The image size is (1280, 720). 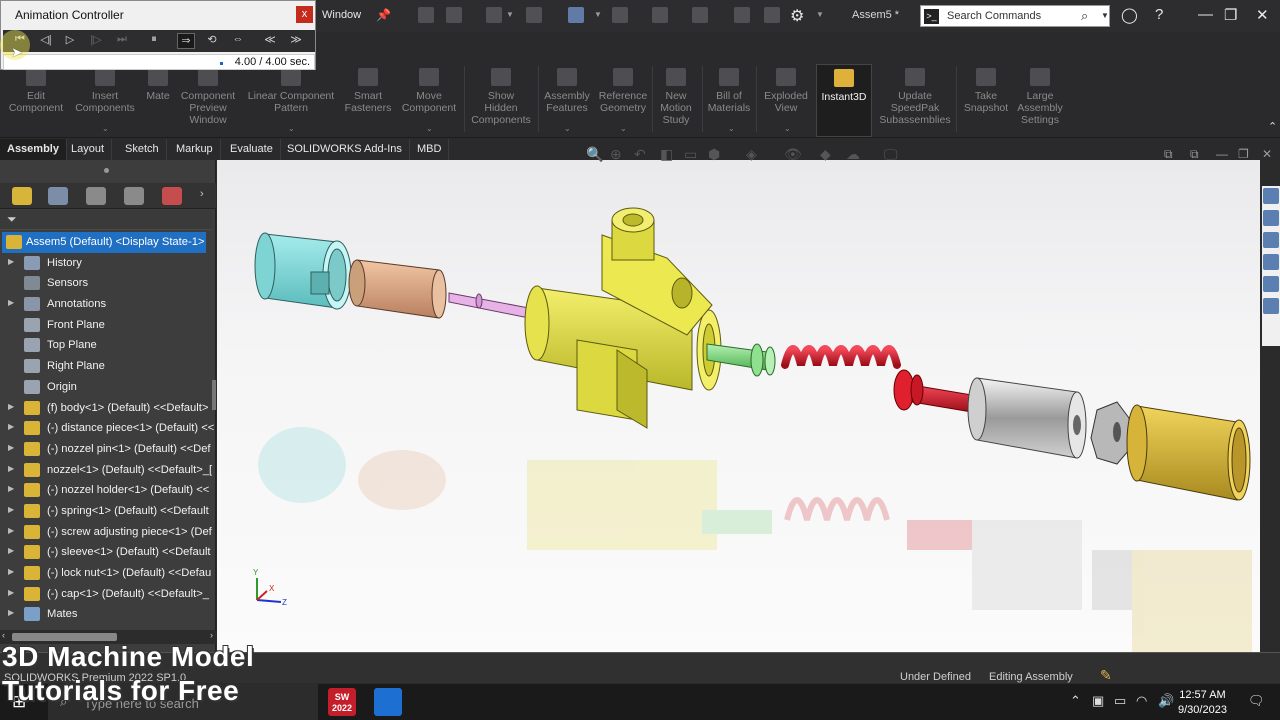 I want to click on apply-scene-icon: ☁, so click(x=853, y=154).